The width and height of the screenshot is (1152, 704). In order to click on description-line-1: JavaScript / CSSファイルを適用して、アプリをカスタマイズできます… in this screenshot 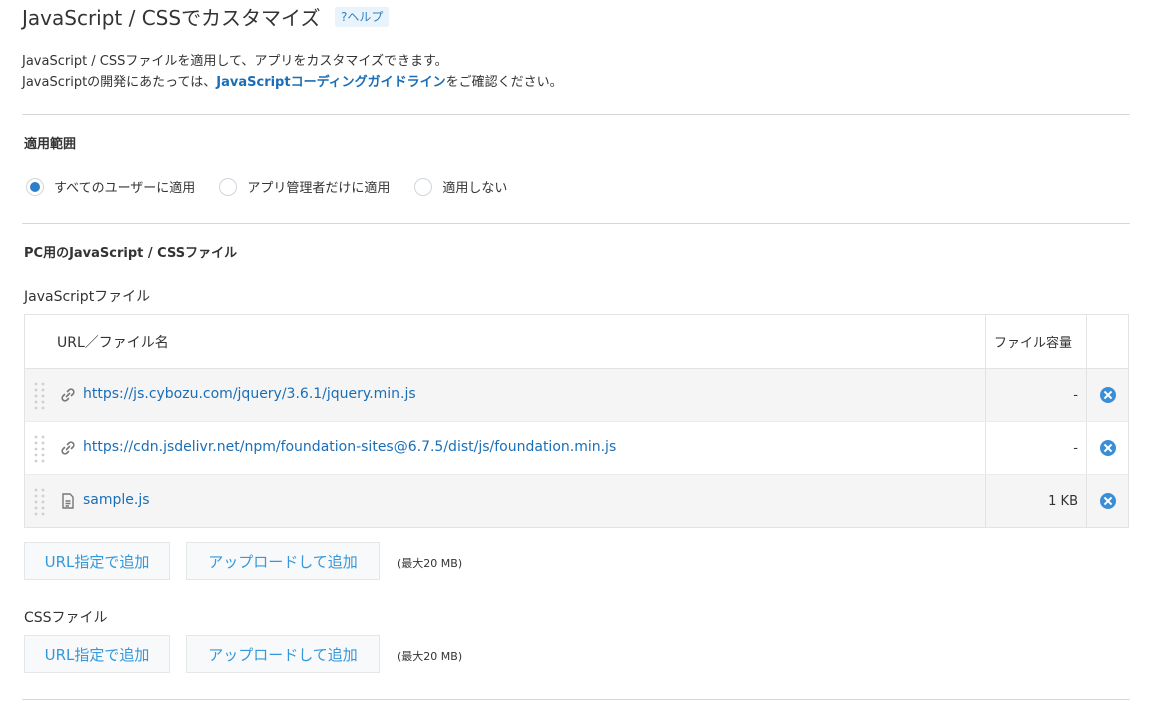, I will do `click(235, 61)`.